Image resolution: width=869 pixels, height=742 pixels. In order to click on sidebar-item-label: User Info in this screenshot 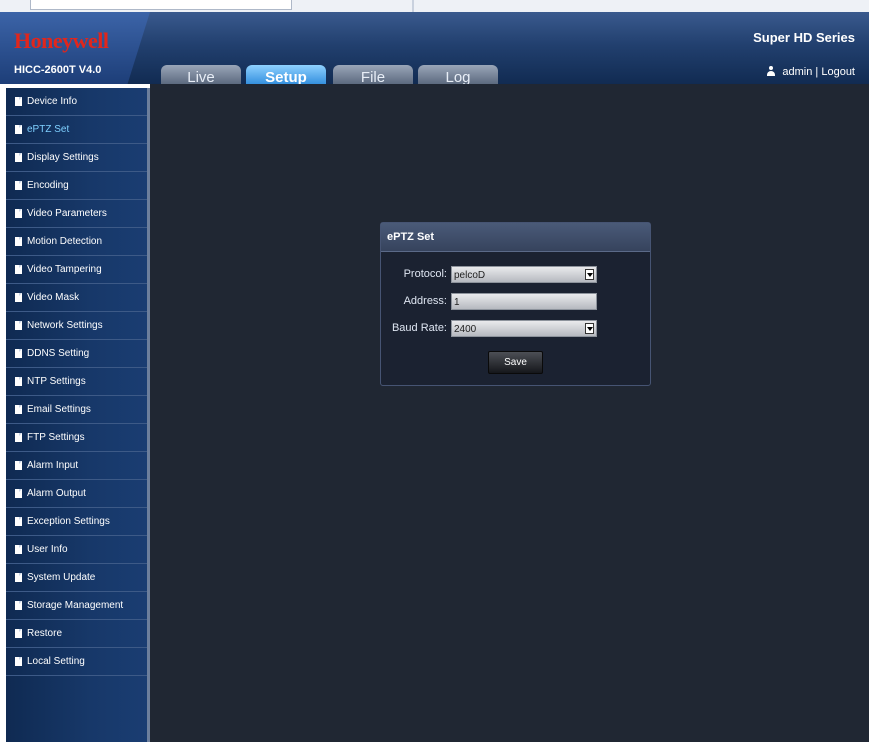, I will do `click(47, 549)`.